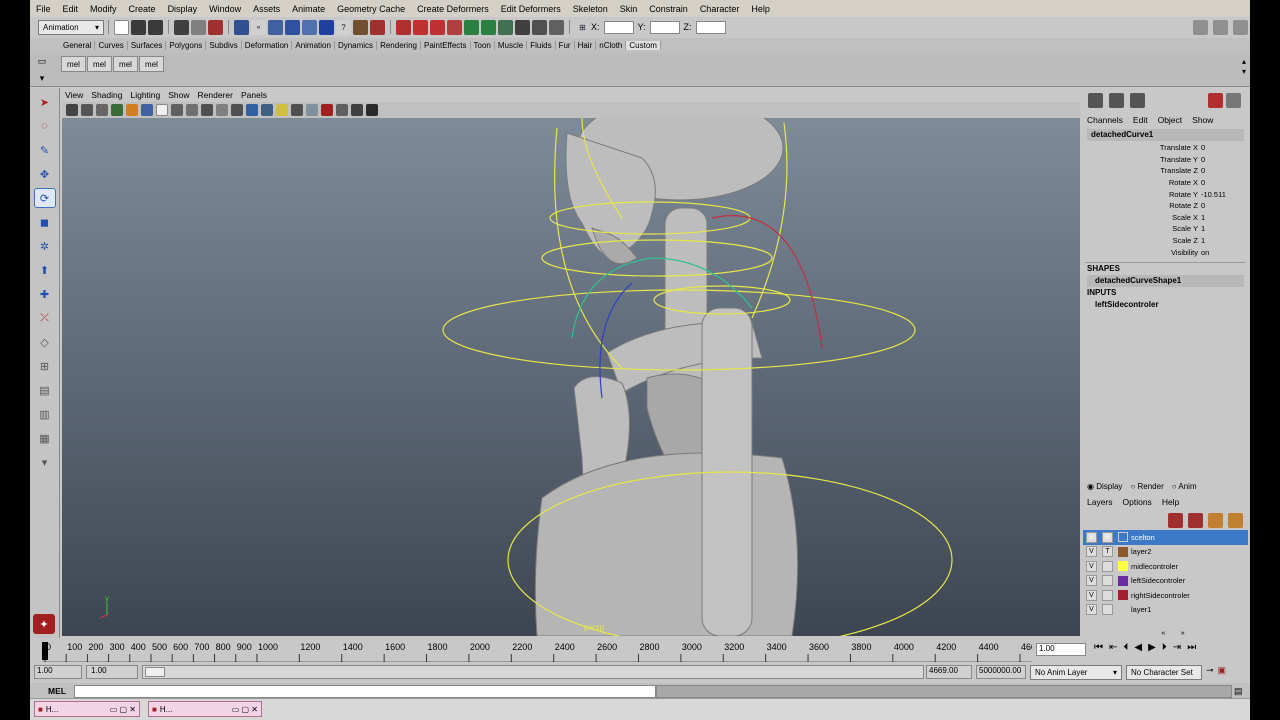  Describe the element at coordinates (582, 27) in the screenshot. I see `transform-mode-icon: ⊞` at that location.